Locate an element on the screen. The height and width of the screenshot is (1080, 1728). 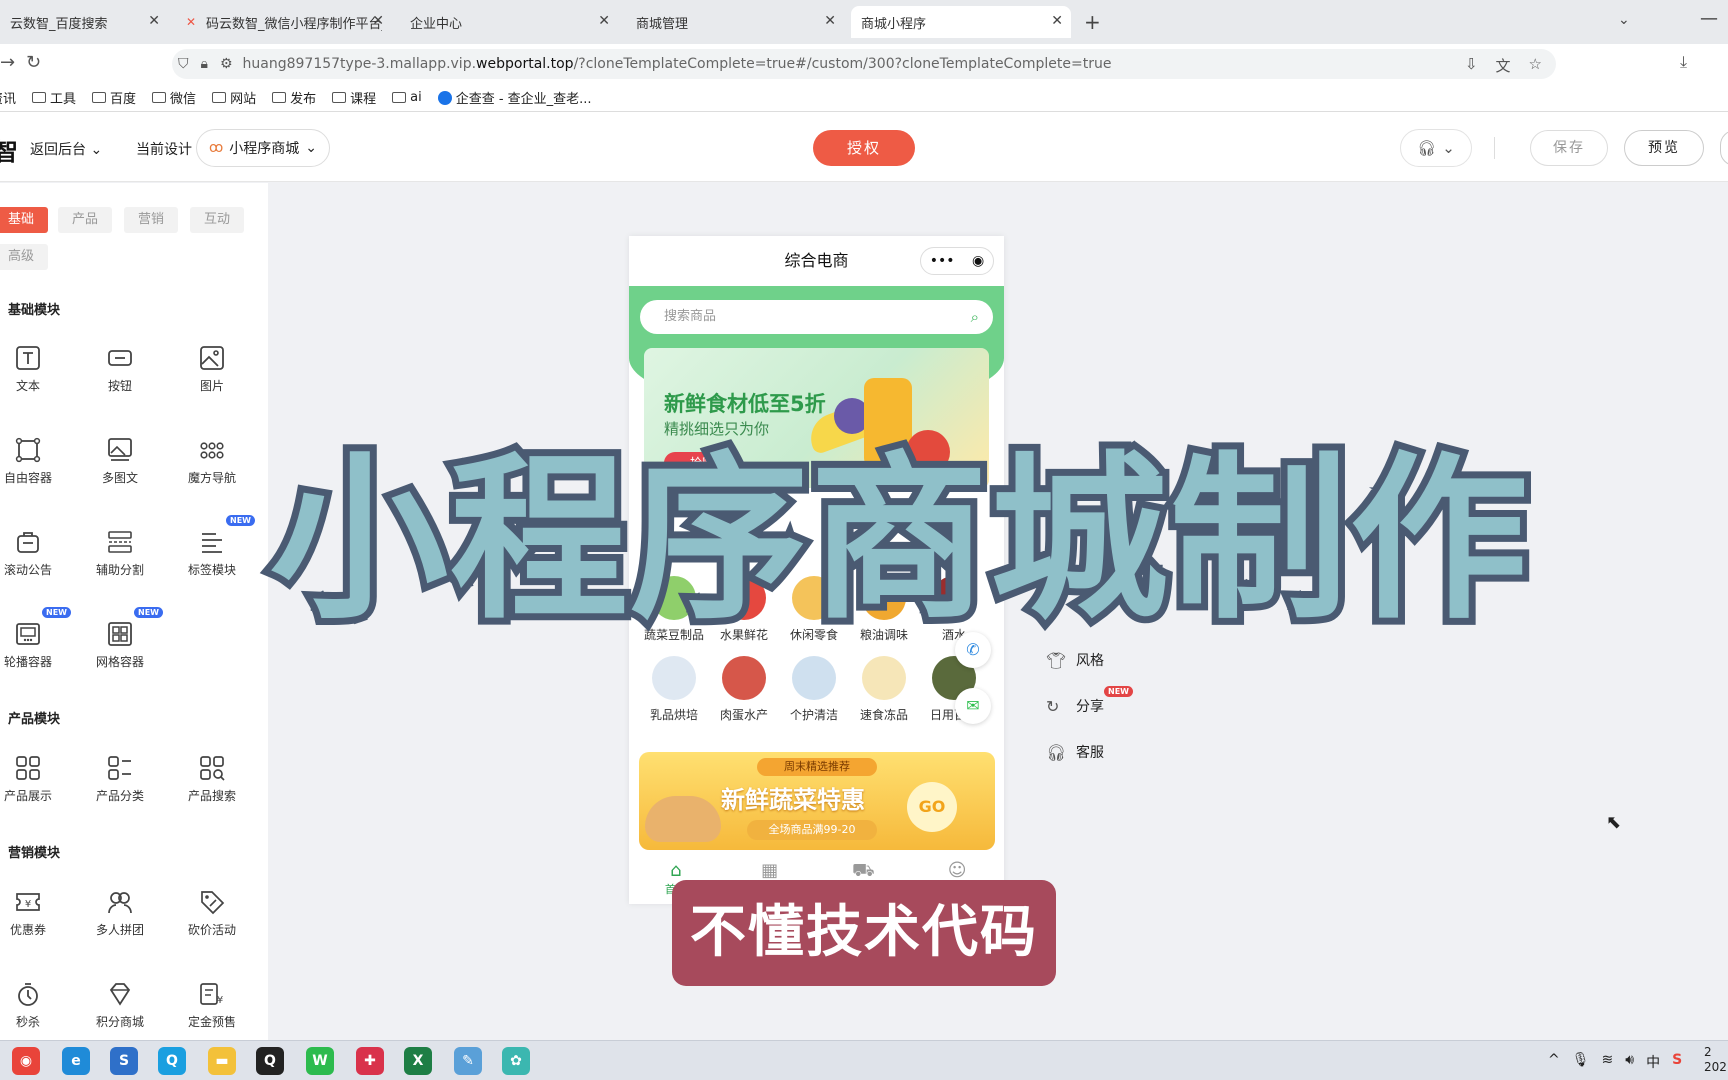
category-dairy: 乳品烘培 is located at coordinates (674, 689).